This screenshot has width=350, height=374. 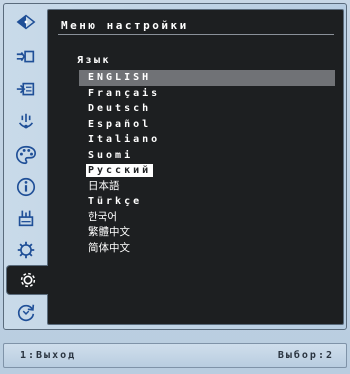 What do you see at coordinates (26, 218) in the screenshot?
I see `picture-mode-icon` at bounding box center [26, 218].